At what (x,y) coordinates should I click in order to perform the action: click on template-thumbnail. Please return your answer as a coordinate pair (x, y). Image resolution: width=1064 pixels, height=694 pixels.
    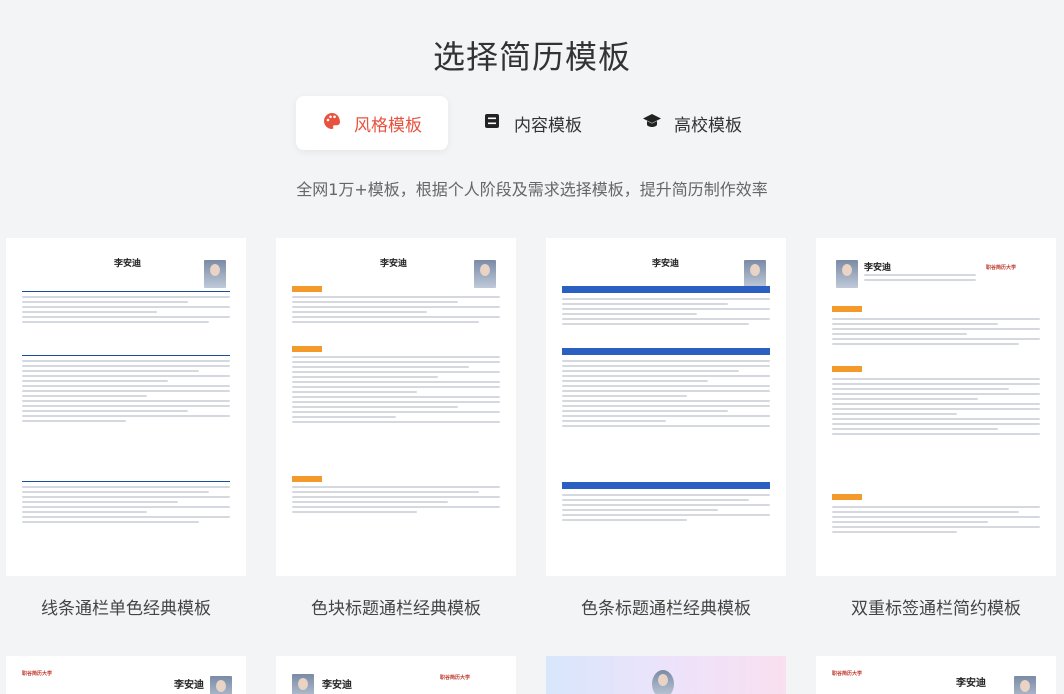
    Looking at the image, I should click on (666, 675).